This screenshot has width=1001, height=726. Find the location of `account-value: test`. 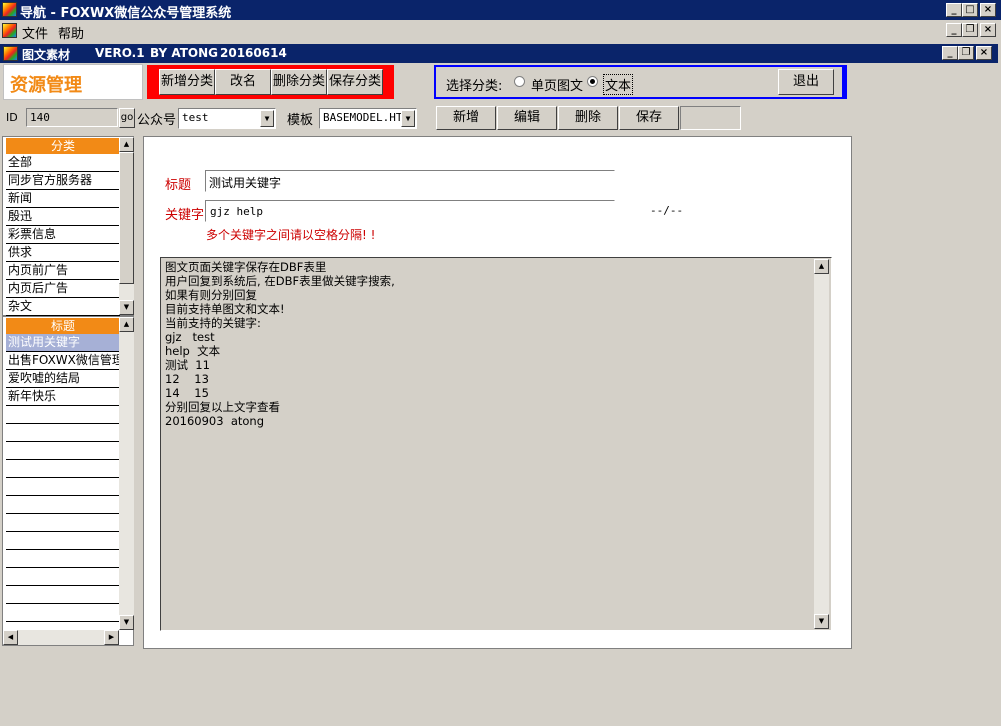

account-value: test is located at coordinates (195, 117).